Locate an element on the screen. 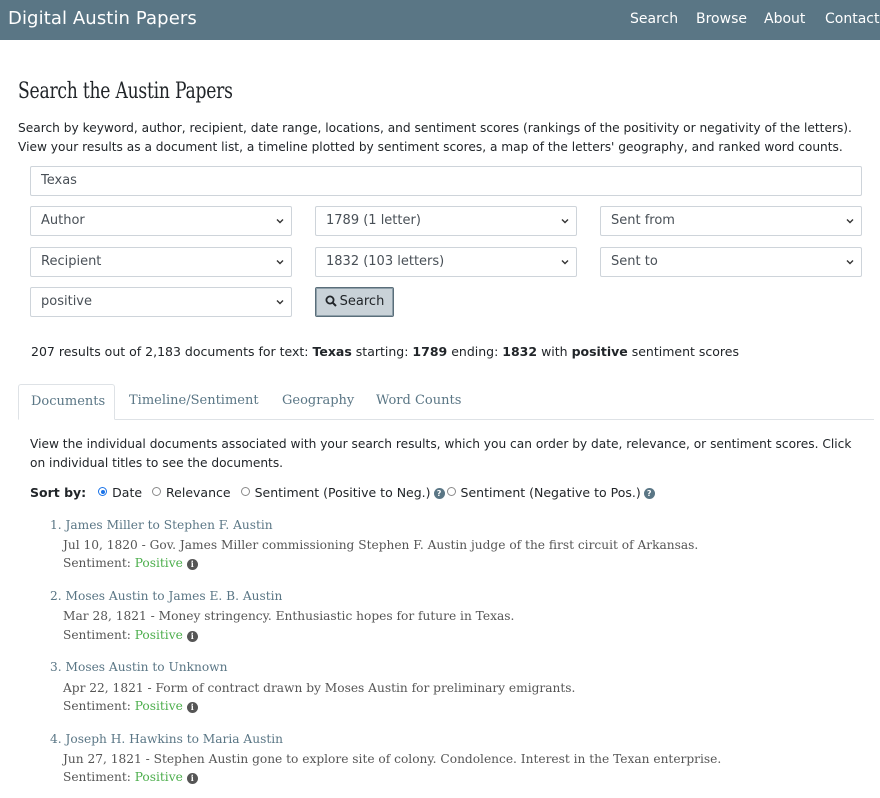 The image size is (880, 798). sent-to-select: Sent to is located at coordinates (731, 262).